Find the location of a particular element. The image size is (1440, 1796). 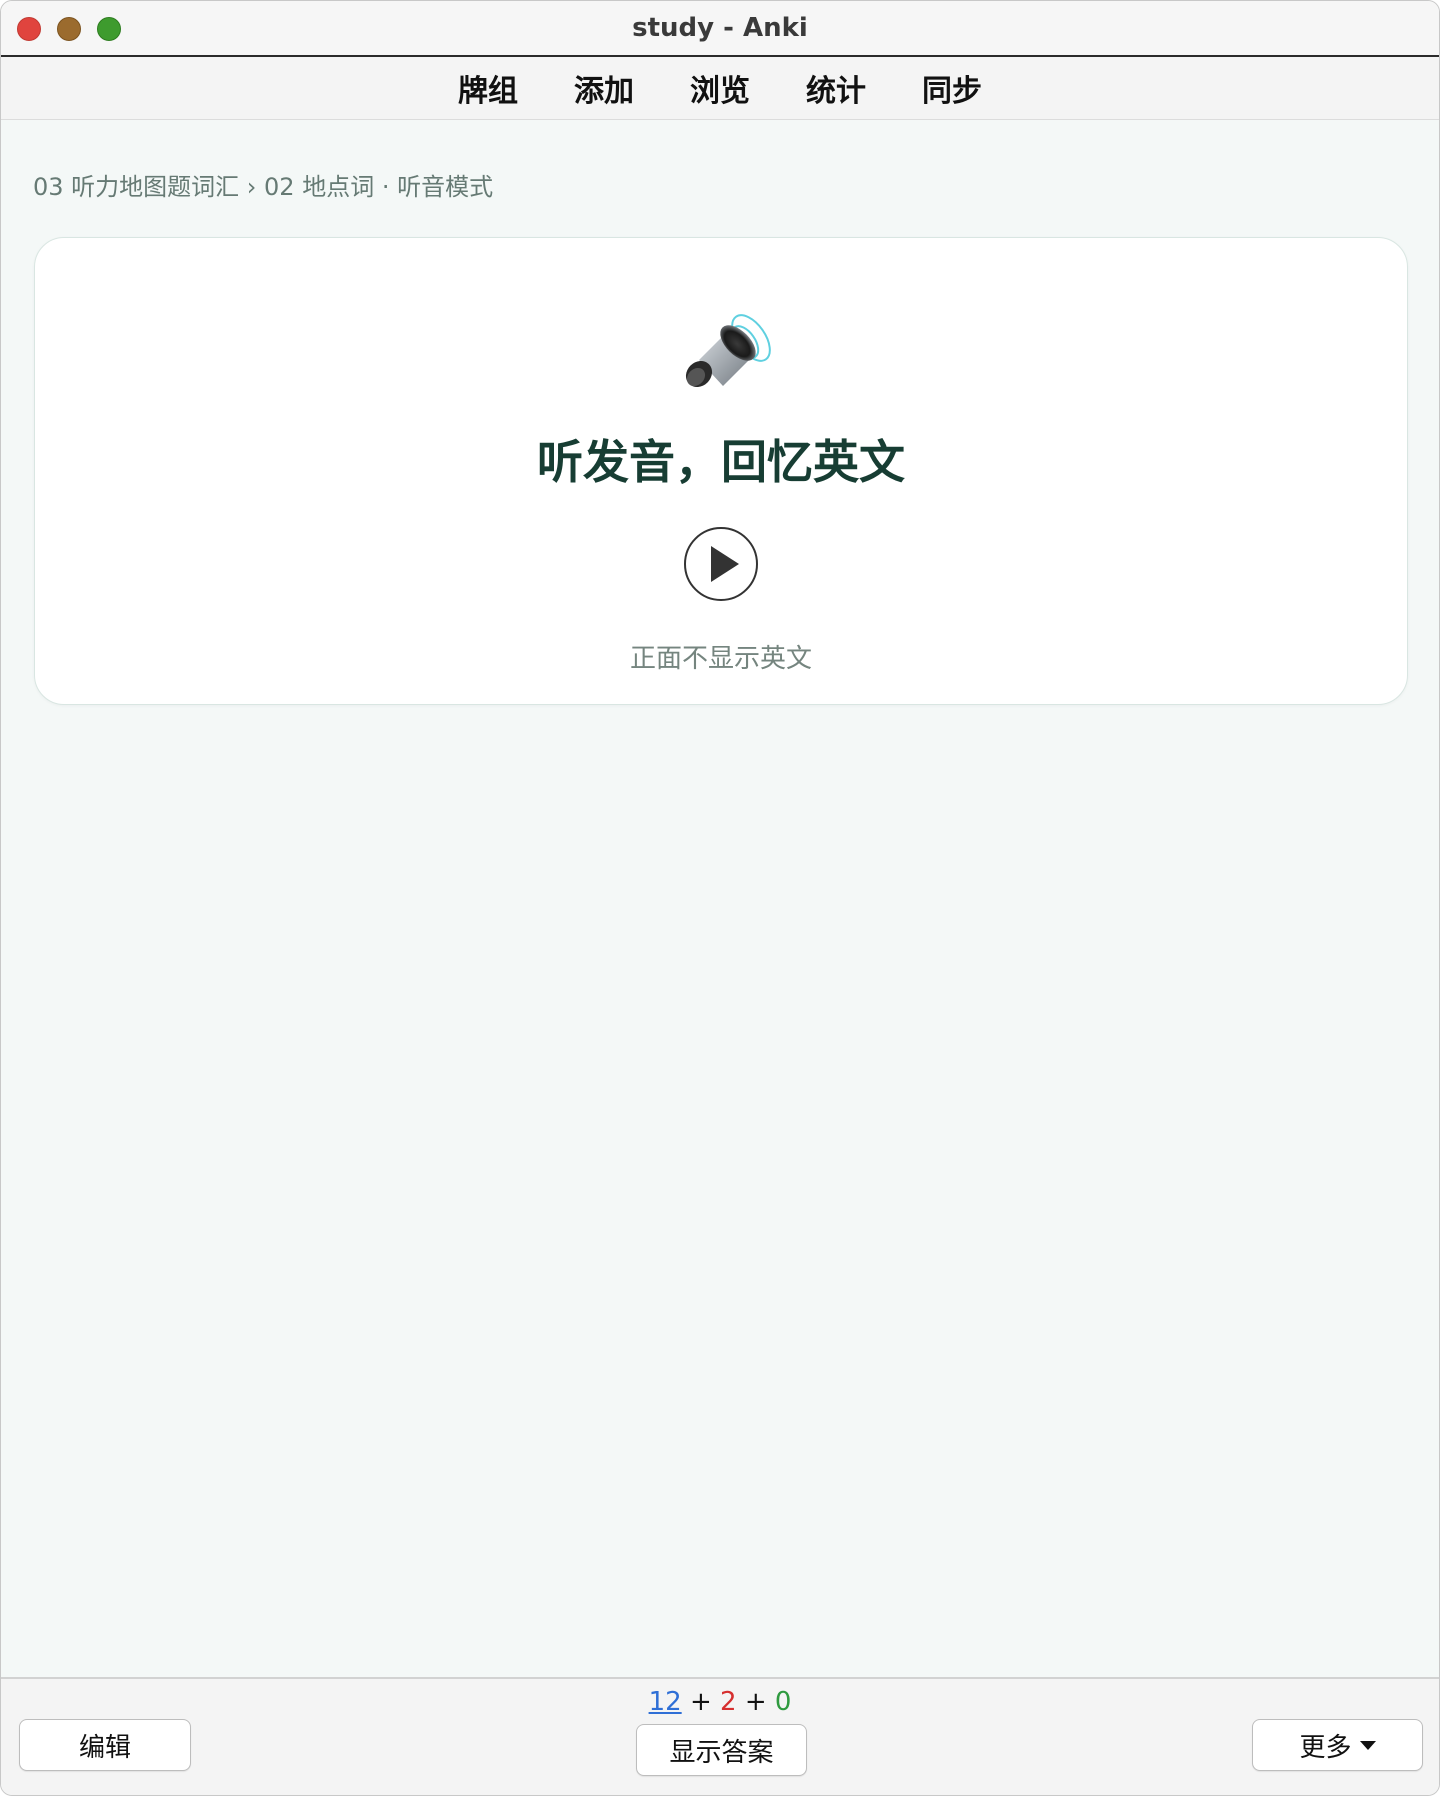

bottom-bar: 编辑 12 + 2 + 0 显示答案 更多 is located at coordinates (720, 1736).